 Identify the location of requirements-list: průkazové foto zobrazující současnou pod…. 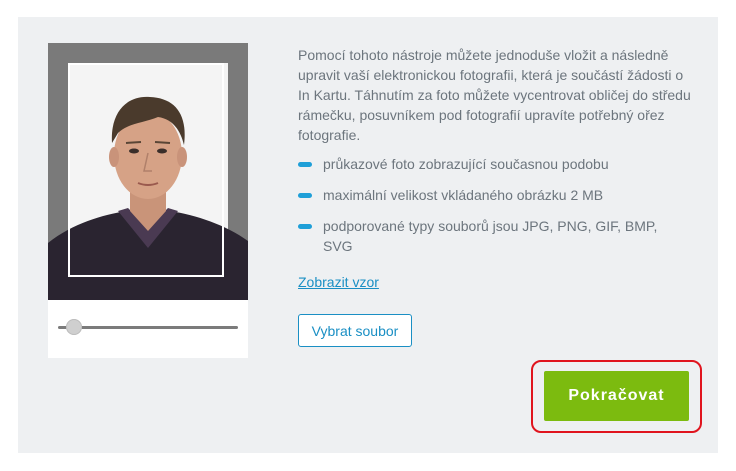
(493, 210).